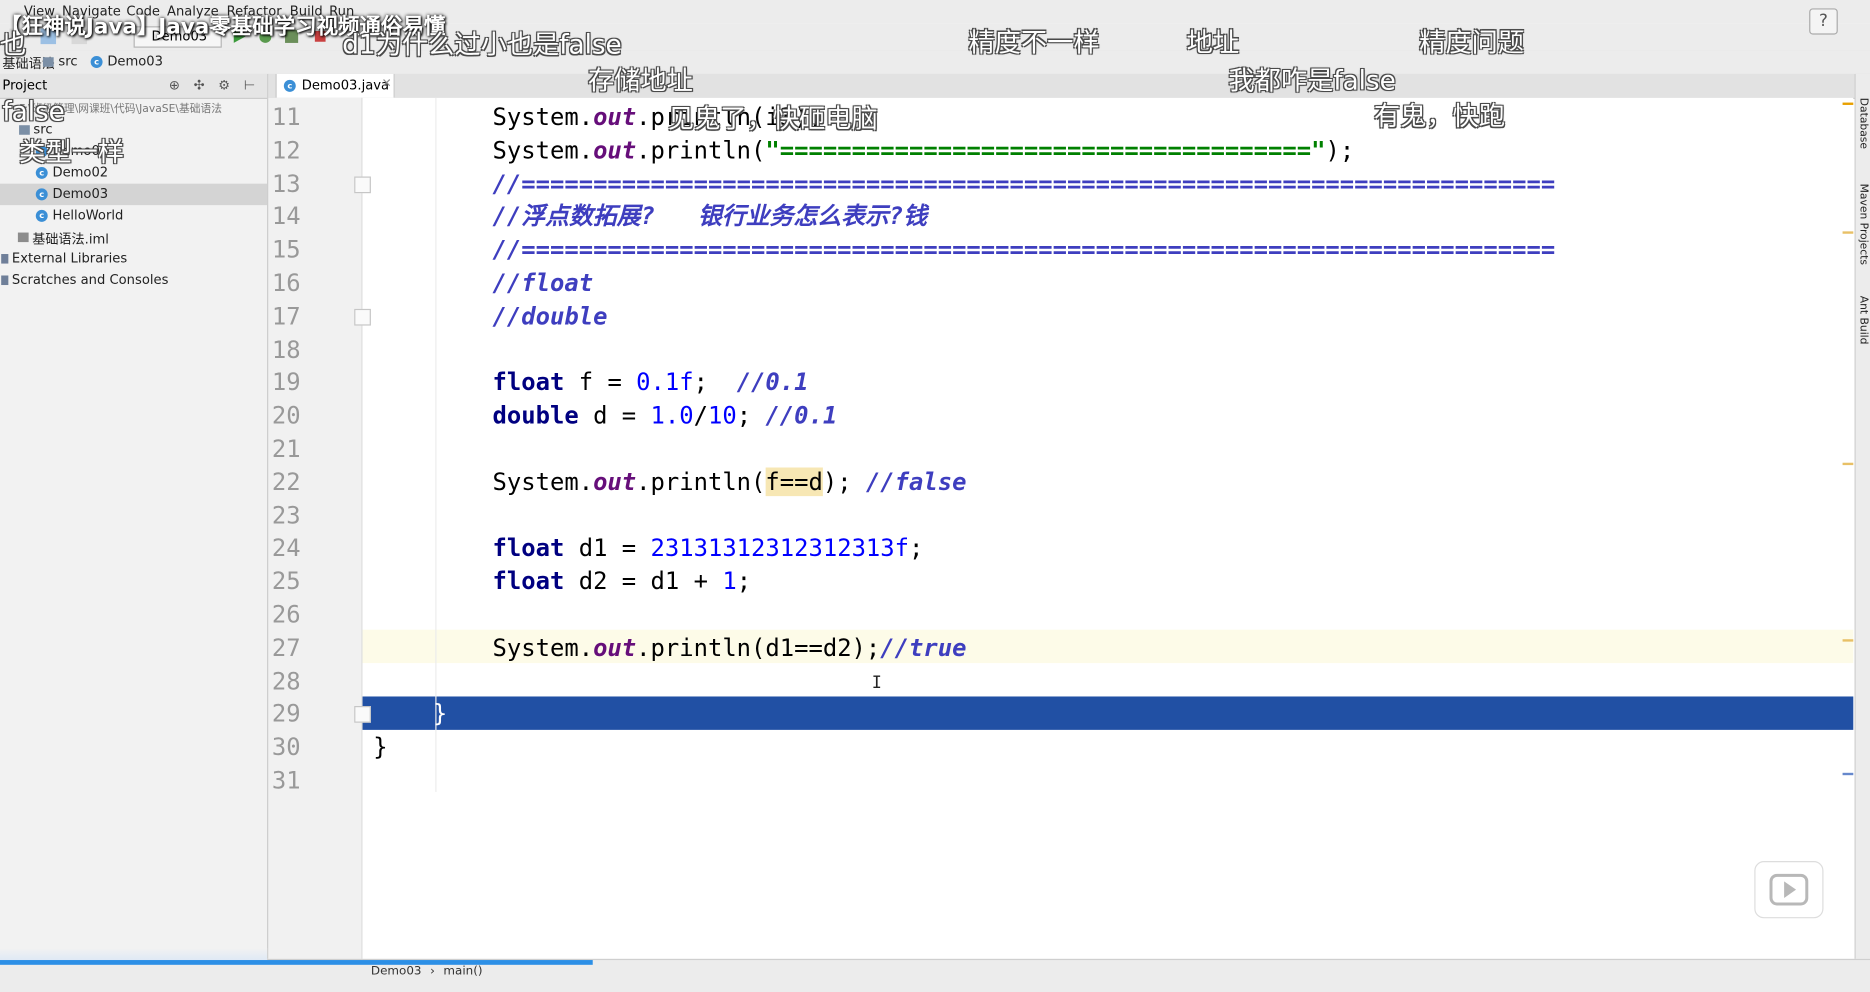 The height and width of the screenshot is (992, 1870). I want to click on danmaku-comment: 见鬼了，快砸电脑, so click(772, 119).